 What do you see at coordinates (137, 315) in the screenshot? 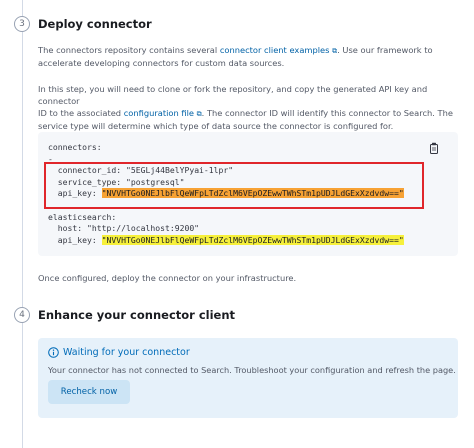
I see `step-4-title: Enhance your connector client` at bounding box center [137, 315].